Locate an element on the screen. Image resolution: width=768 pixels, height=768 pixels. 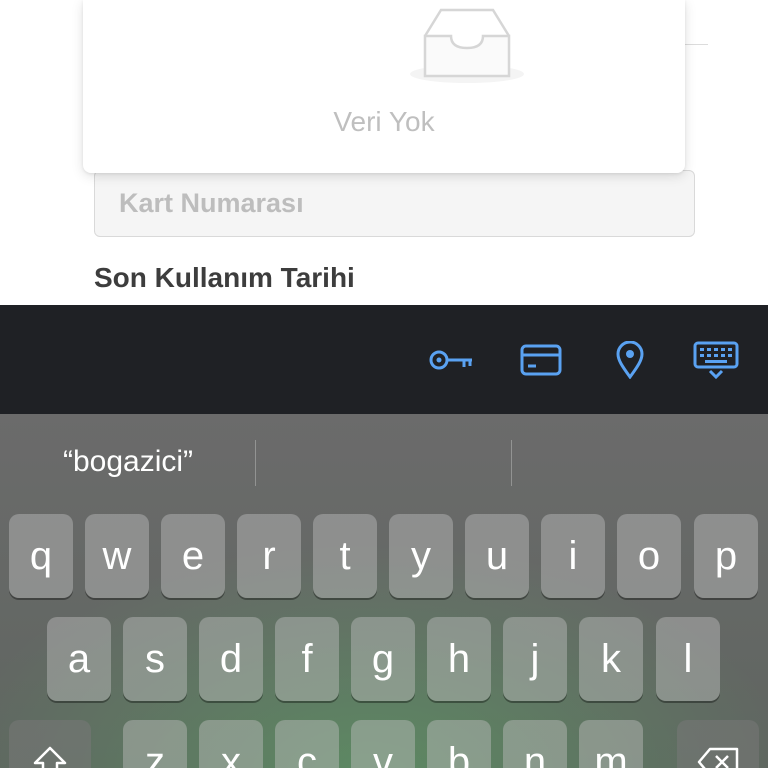
key-label: n is located at coordinates (535, 754).